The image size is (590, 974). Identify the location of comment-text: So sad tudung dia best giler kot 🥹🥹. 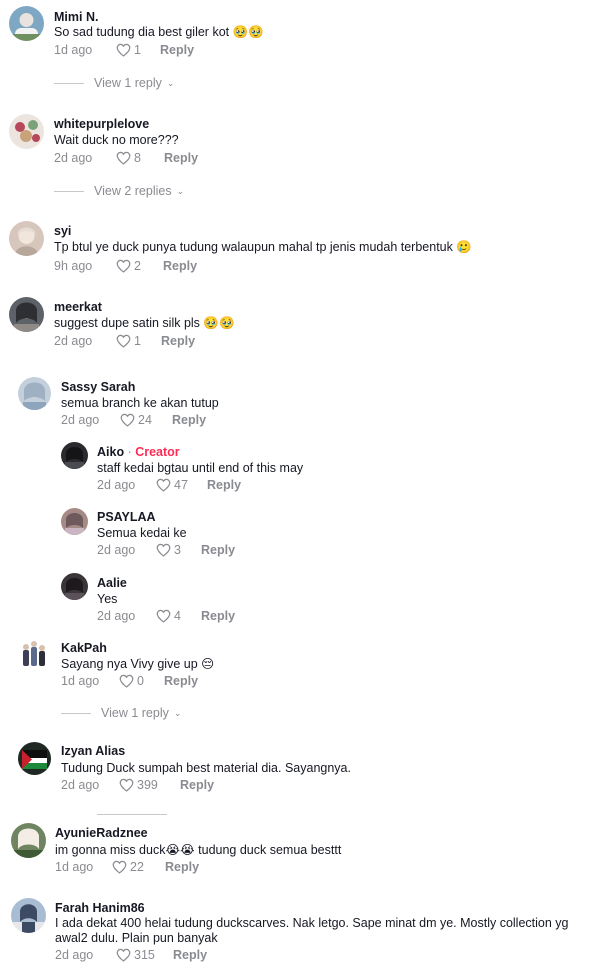
(159, 32).